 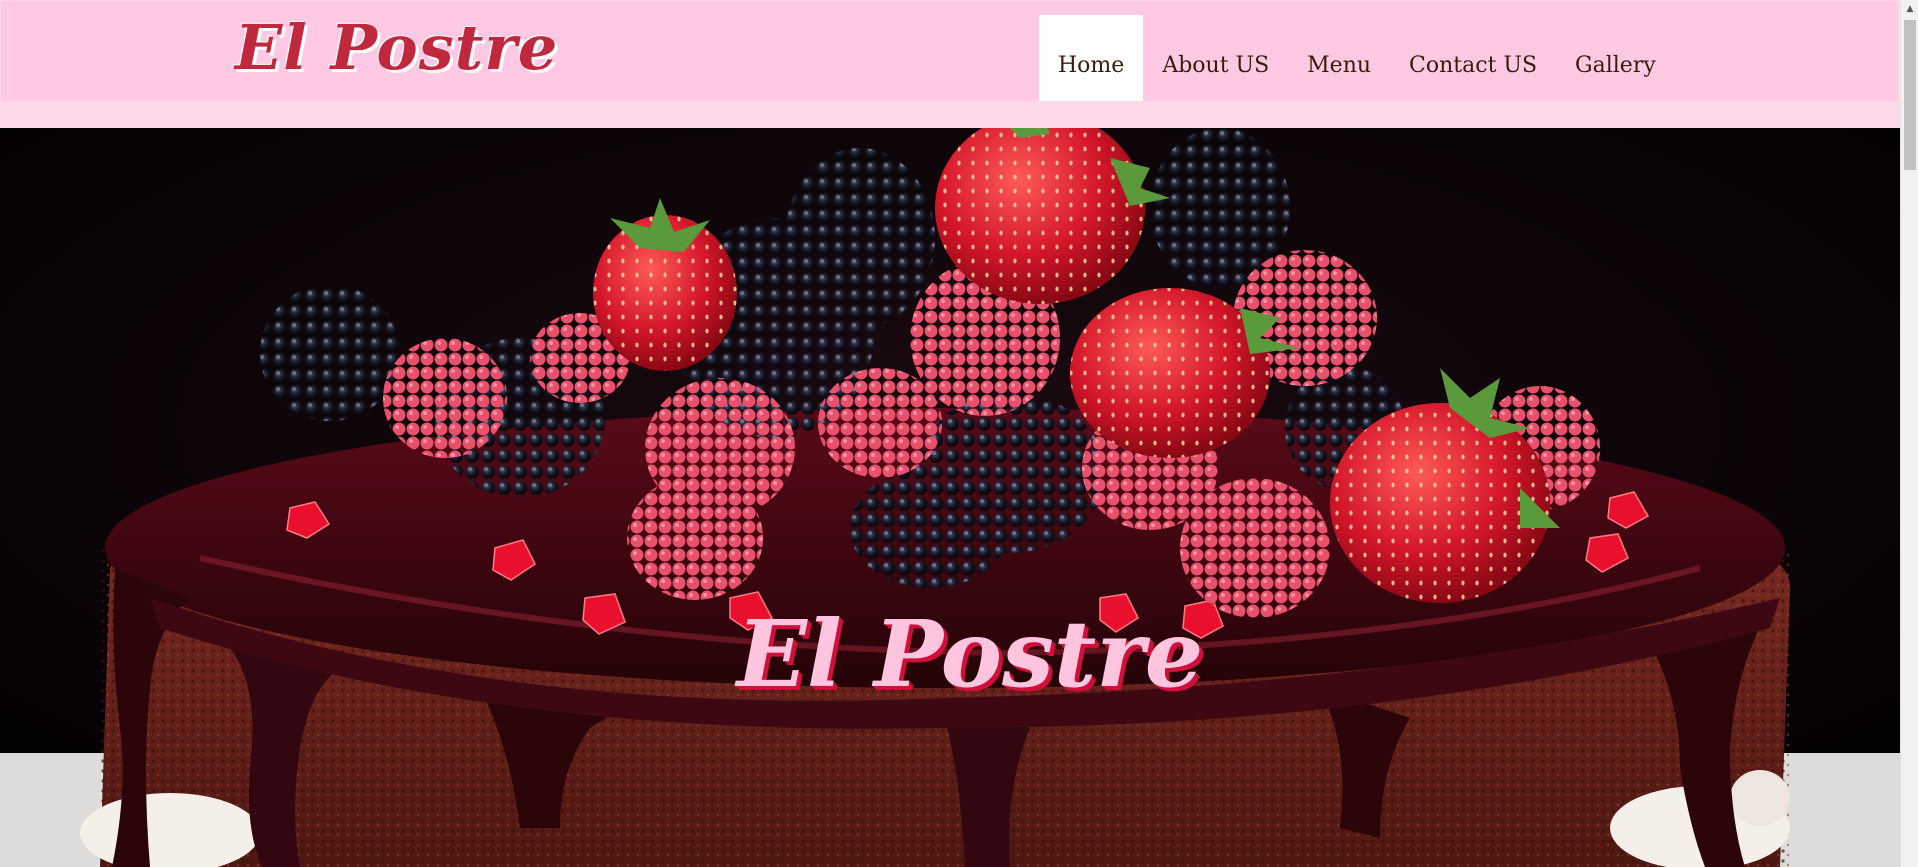 I want to click on nav-item-gallery: Gallery, so click(x=1615, y=59).